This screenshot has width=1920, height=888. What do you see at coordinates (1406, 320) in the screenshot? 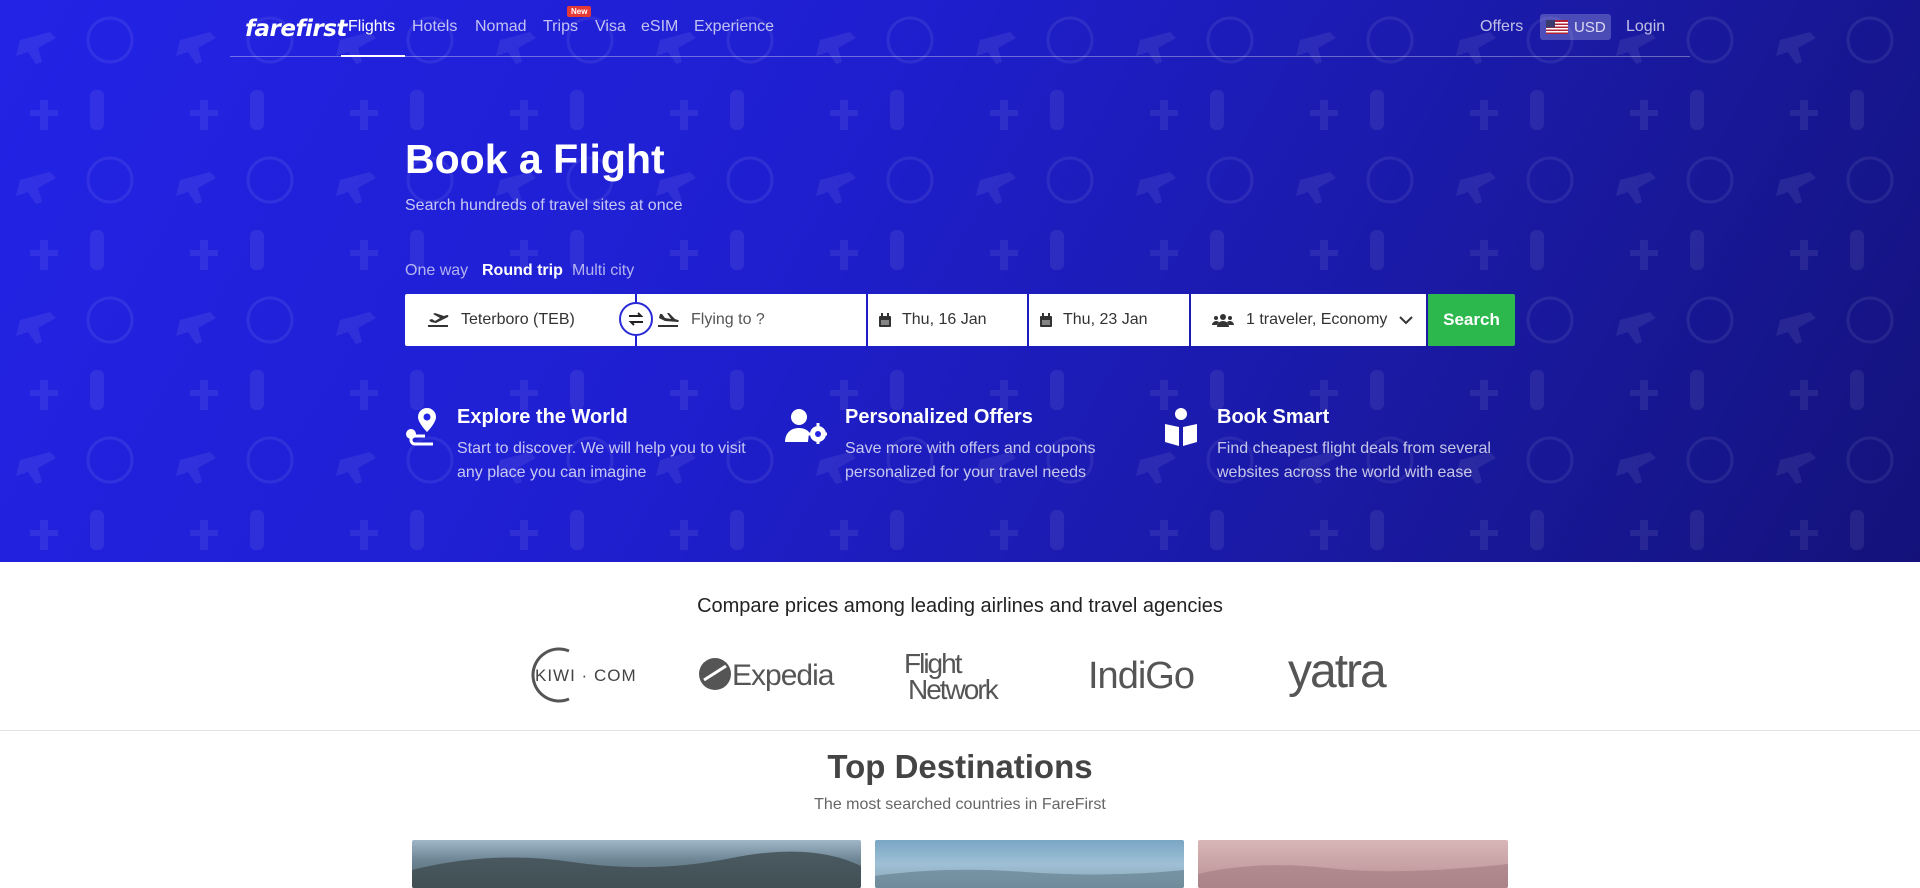
I see `chevron-down-icon` at bounding box center [1406, 320].